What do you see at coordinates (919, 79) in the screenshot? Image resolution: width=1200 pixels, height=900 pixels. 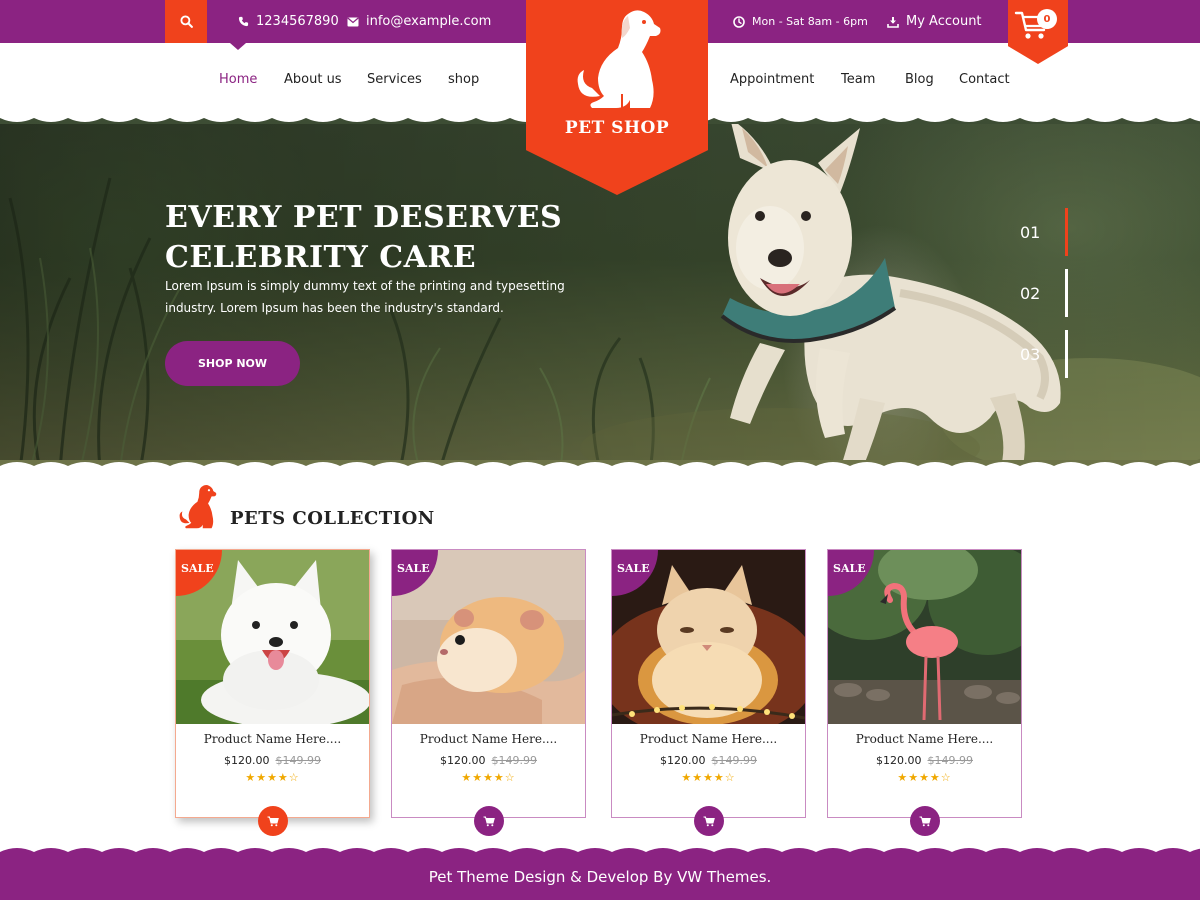 I see `nav-blog: Blog` at bounding box center [919, 79].